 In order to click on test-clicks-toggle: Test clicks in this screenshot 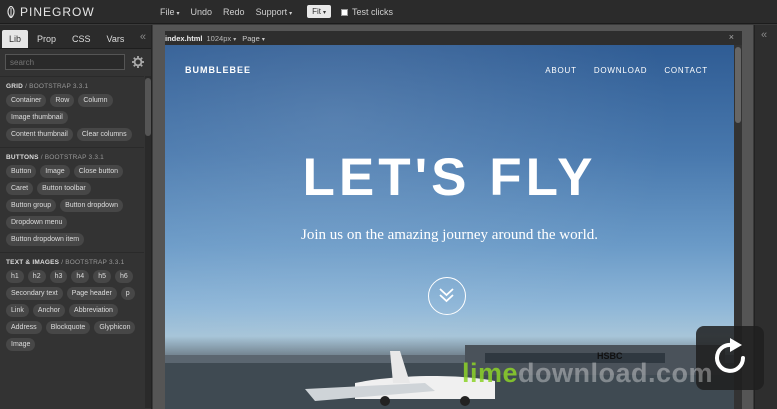, I will do `click(367, 12)`.